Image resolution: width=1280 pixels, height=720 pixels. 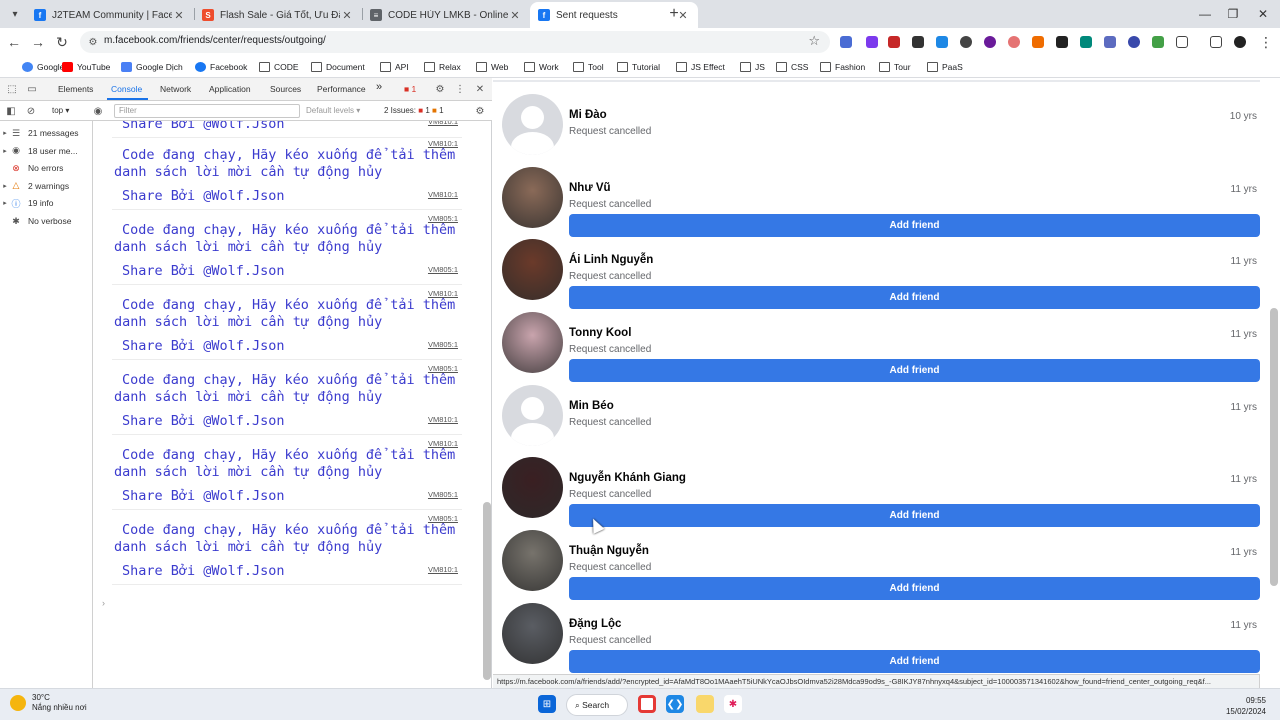 What do you see at coordinates (11, 111) in the screenshot?
I see `sidebar-toggle-icon: ◧` at bounding box center [11, 111].